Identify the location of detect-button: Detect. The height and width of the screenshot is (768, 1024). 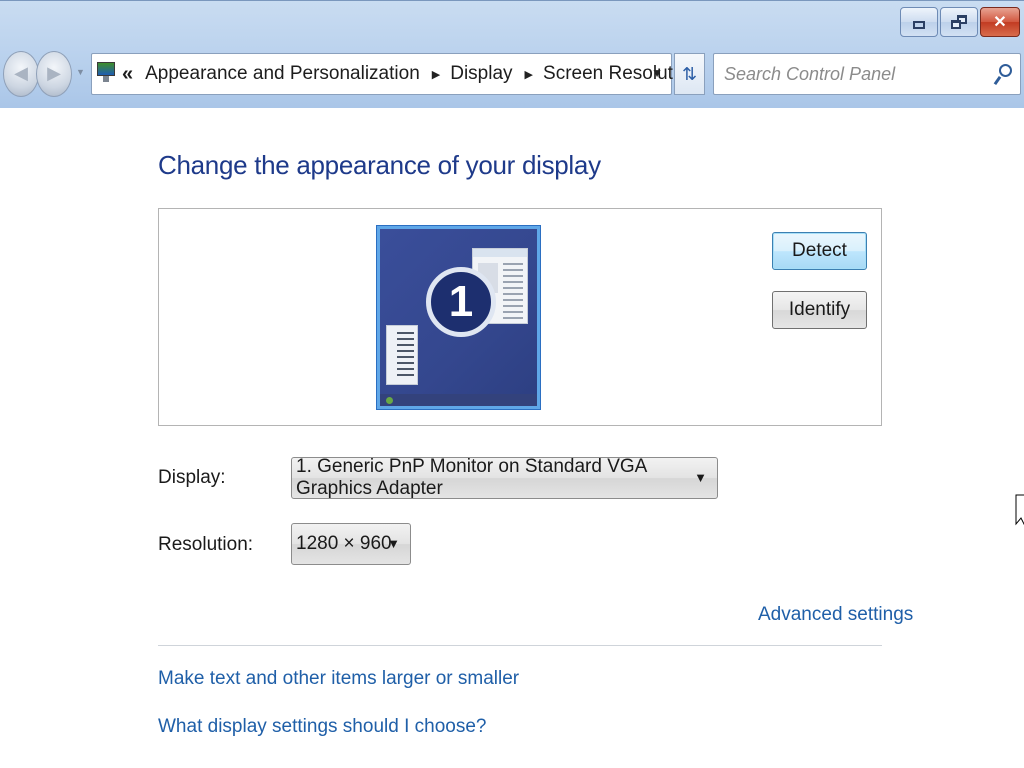
(819, 251).